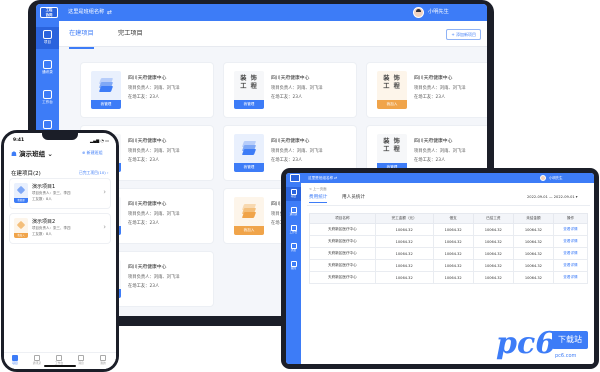 The image size is (600, 372). What do you see at coordinates (100, 140) in the screenshot?
I see `status-icons: ▂▄▆ ◔ ▭` at bounding box center [100, 140].